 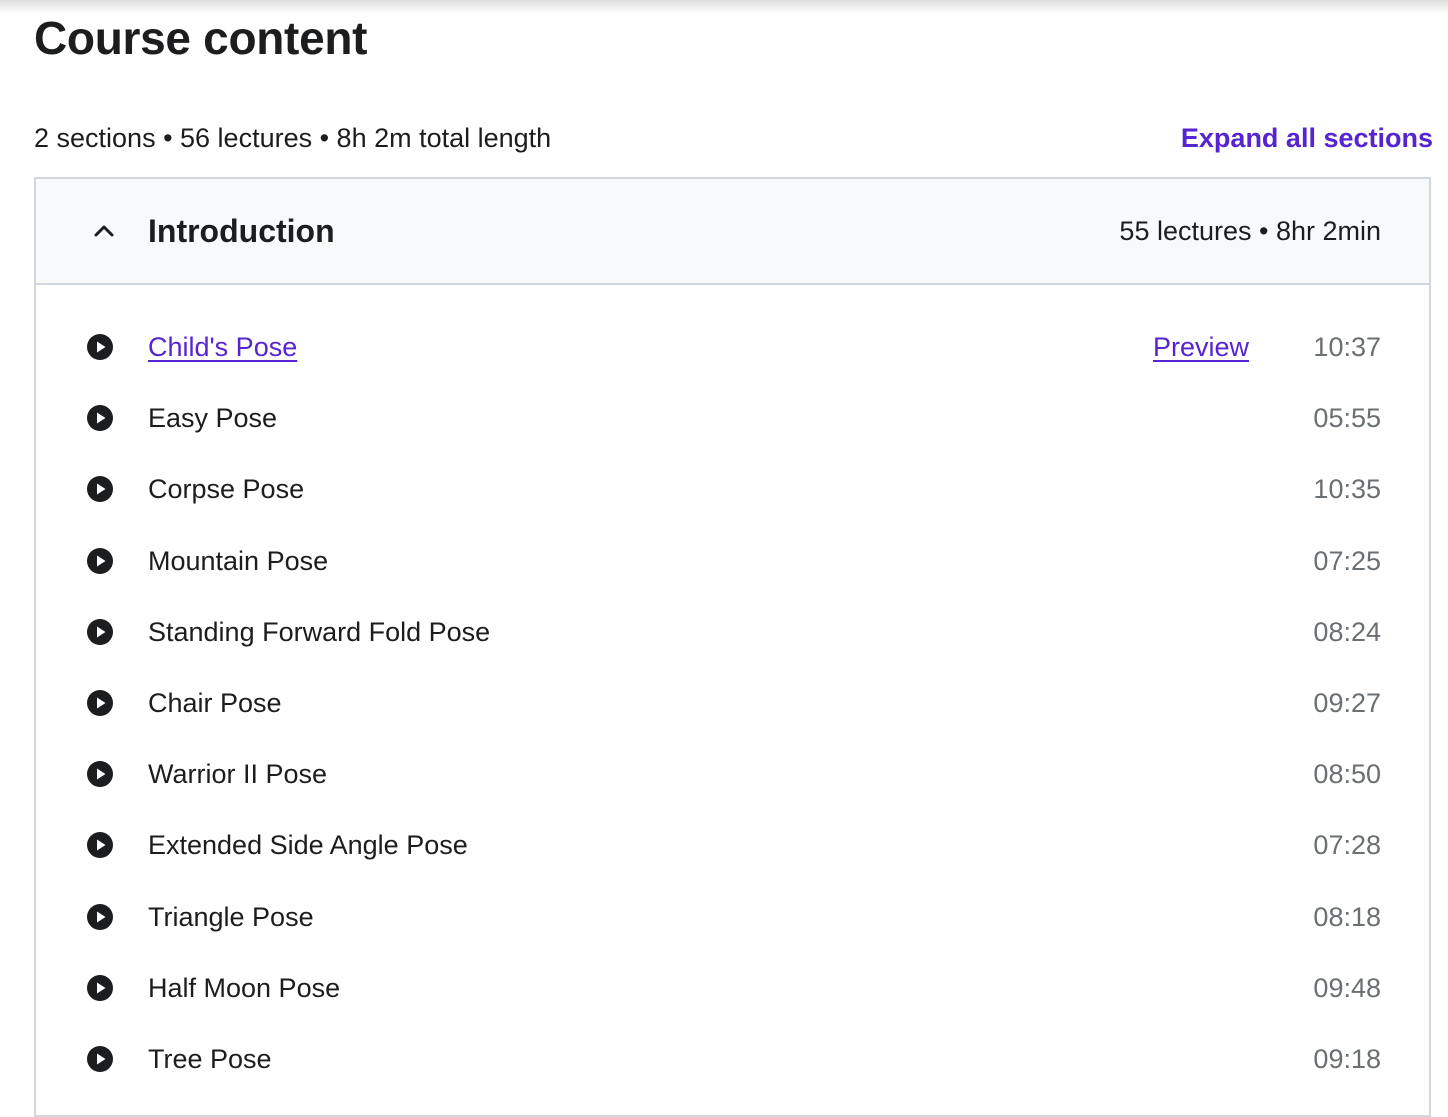 What do you see at coordinates (241, 231) in the screenshot?
I see `section-title: Introduction` at bounding box center [241, 231].